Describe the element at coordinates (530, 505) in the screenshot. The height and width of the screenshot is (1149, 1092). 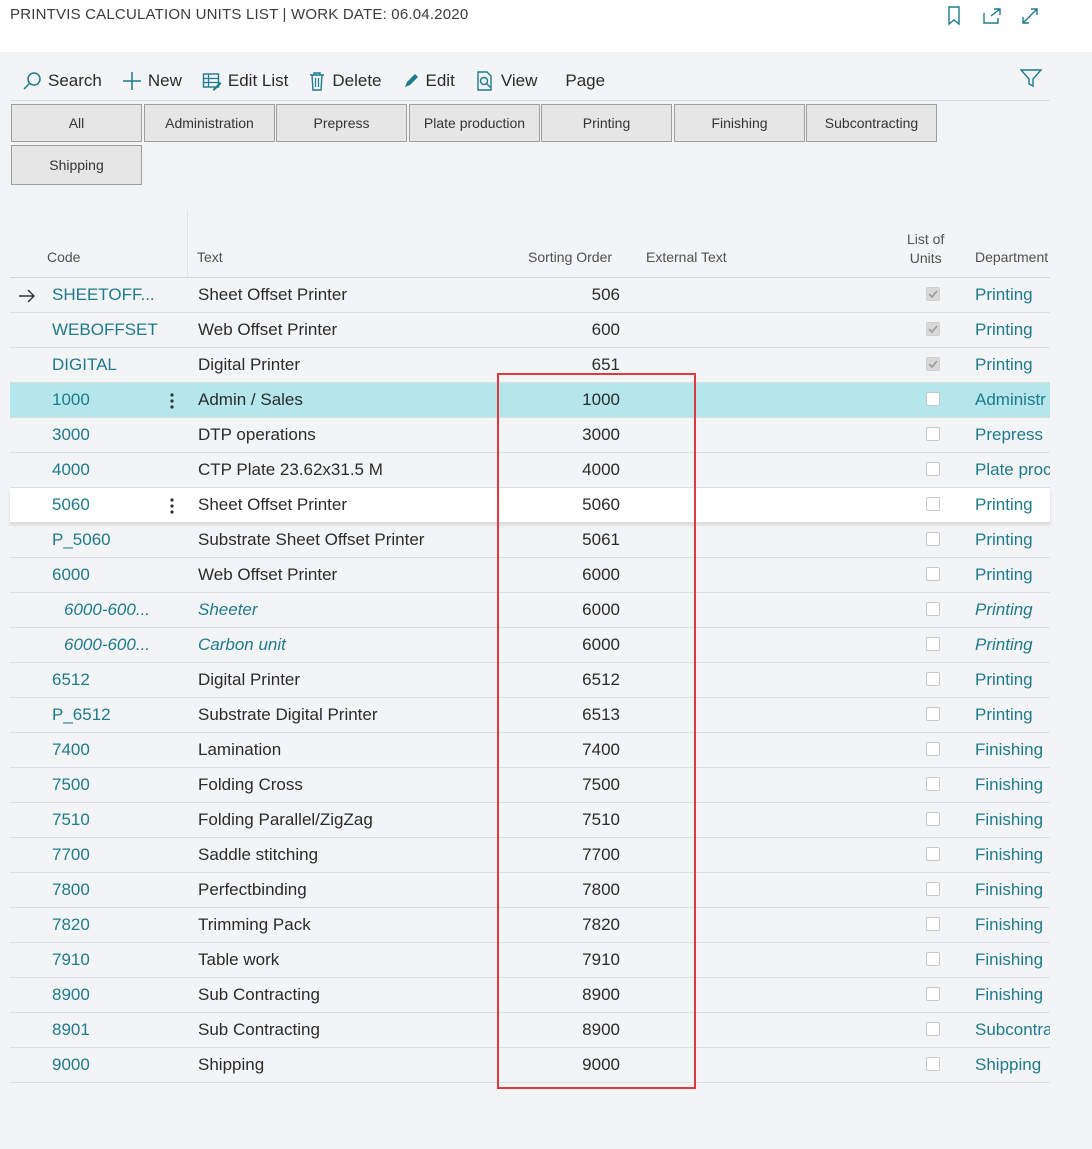
I see `table-row: 5060 Sheet Offset Printer 5060 Printing` at that location.